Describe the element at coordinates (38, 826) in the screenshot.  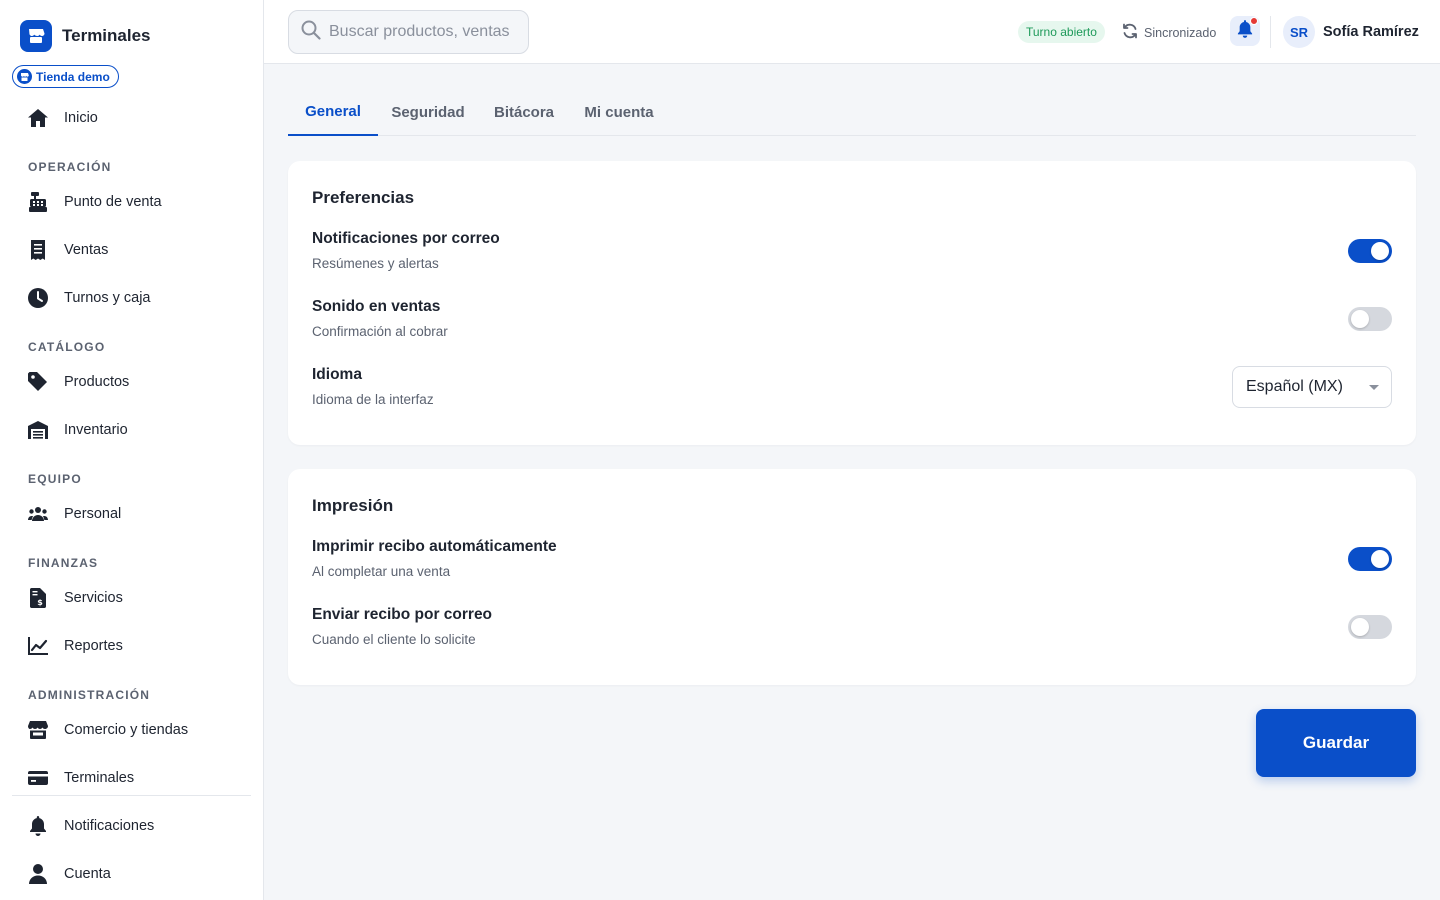
I see `bell-icon` at that location.